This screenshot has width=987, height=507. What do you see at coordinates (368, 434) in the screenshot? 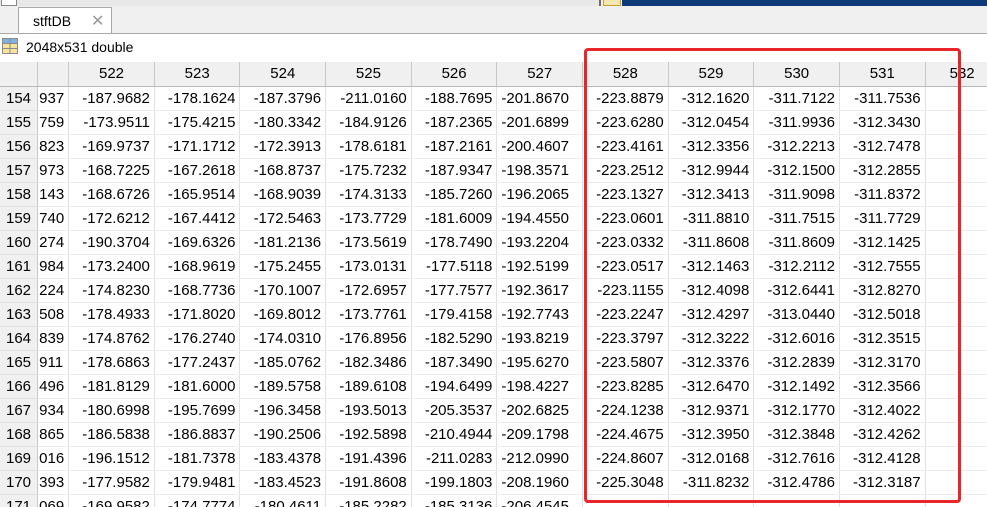
I see `table-cell: -192.5898` at bounding box center [368, 434].